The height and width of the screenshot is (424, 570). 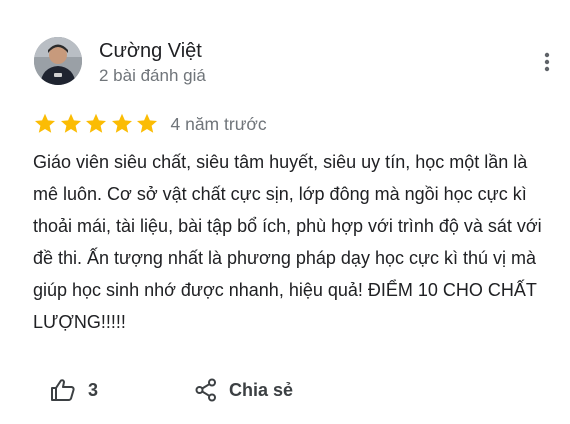 I want to click on review-header: Cường Việt 2 bài đánh giá, so click(x=302, y=61).